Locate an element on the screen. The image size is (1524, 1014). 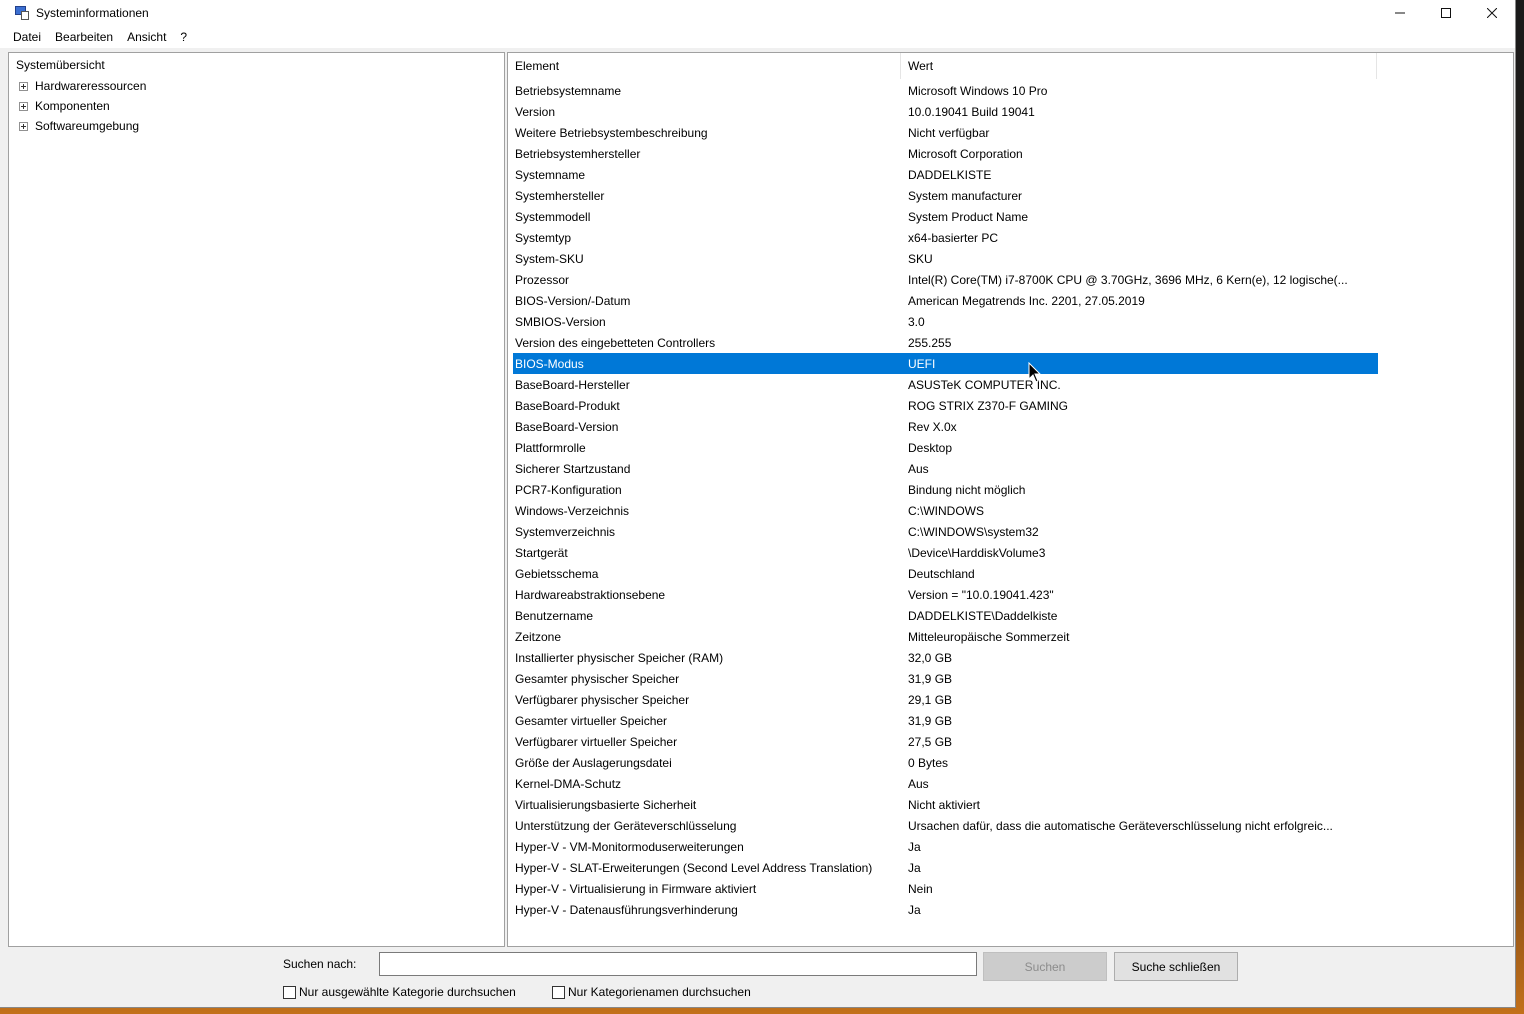
table-row: Benutzername DADDELKISTE\Daddelkiste is located at coordinates (945, 615).